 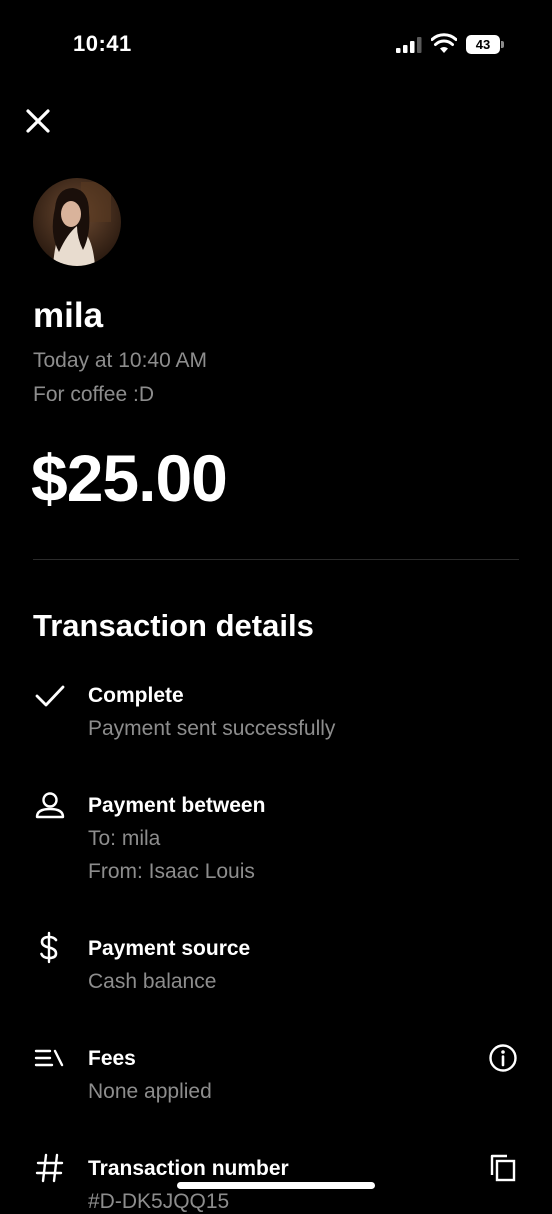 I want to click on close-button, so click(x=38, y=121).